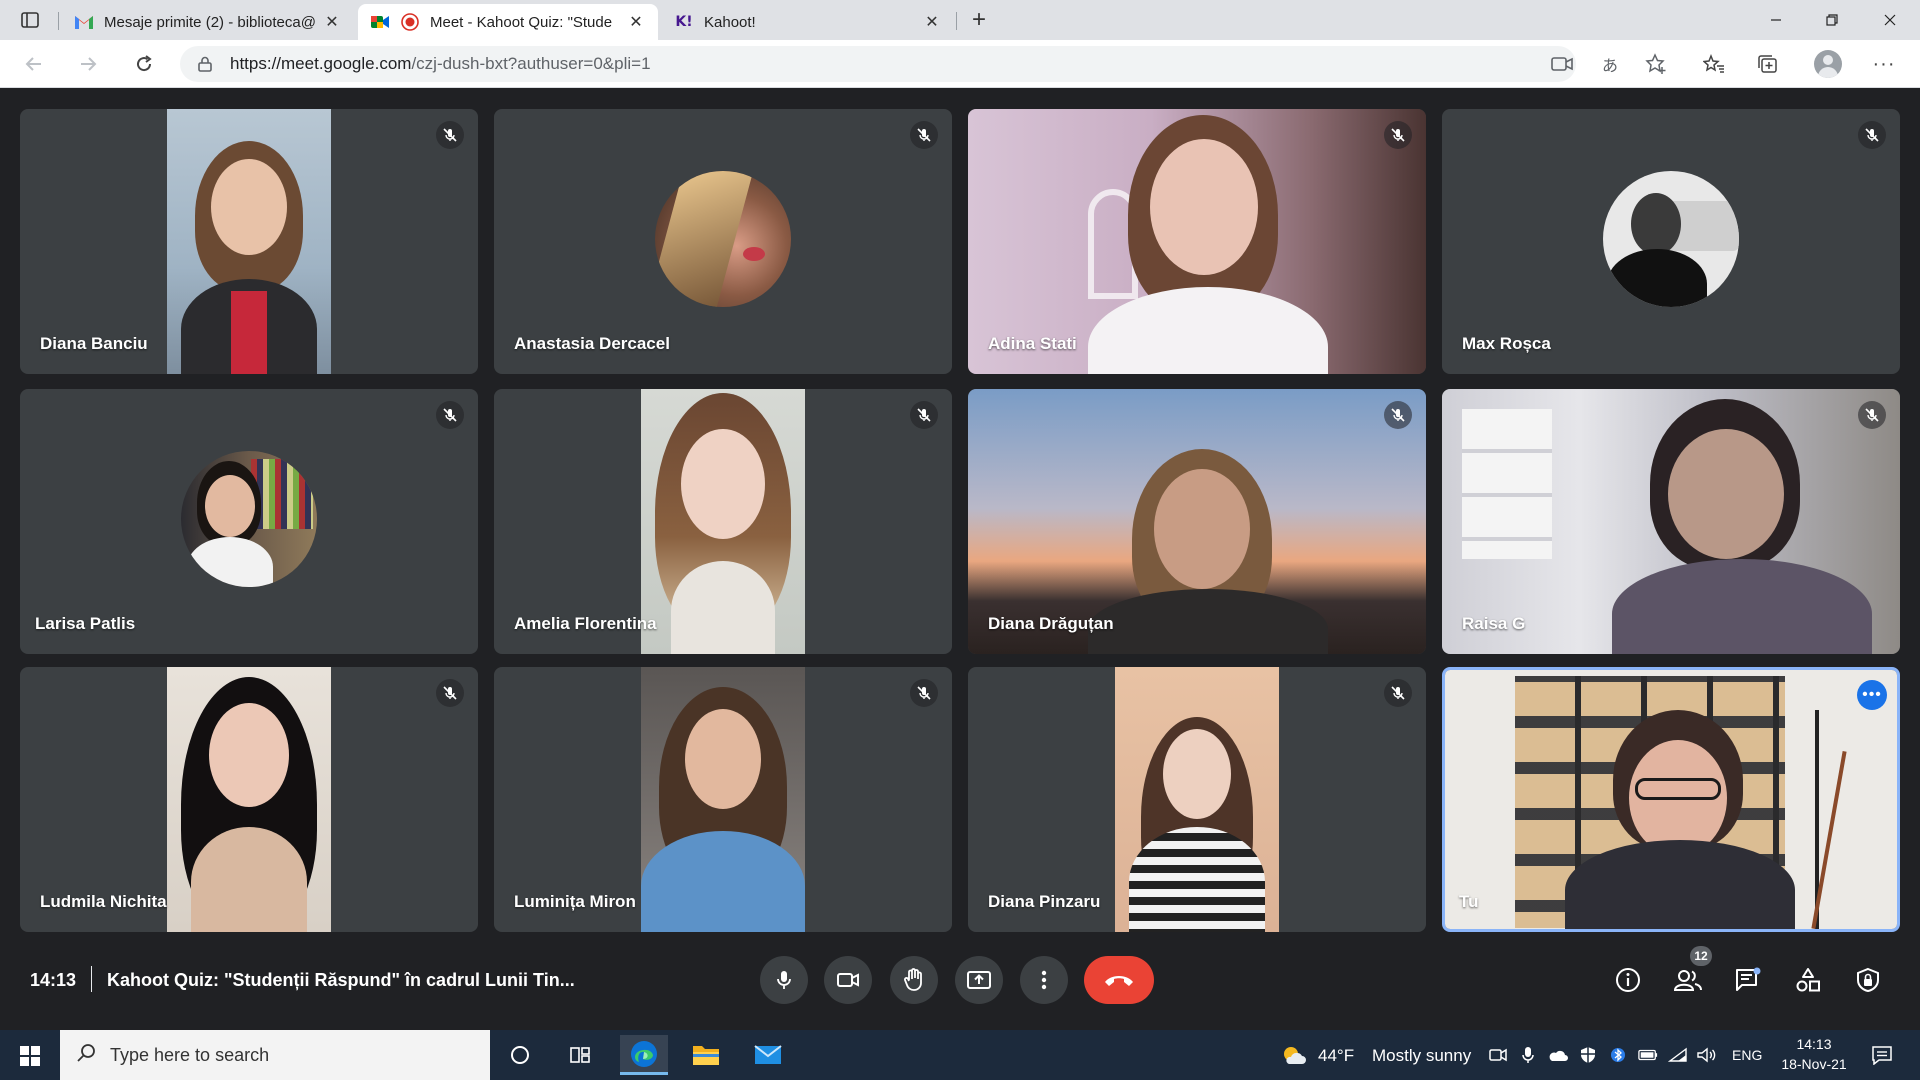  What do you see at coordinates (520, 1055) in the screenshot?
I see `cortana-icon` at bounding box center [520, 1055].